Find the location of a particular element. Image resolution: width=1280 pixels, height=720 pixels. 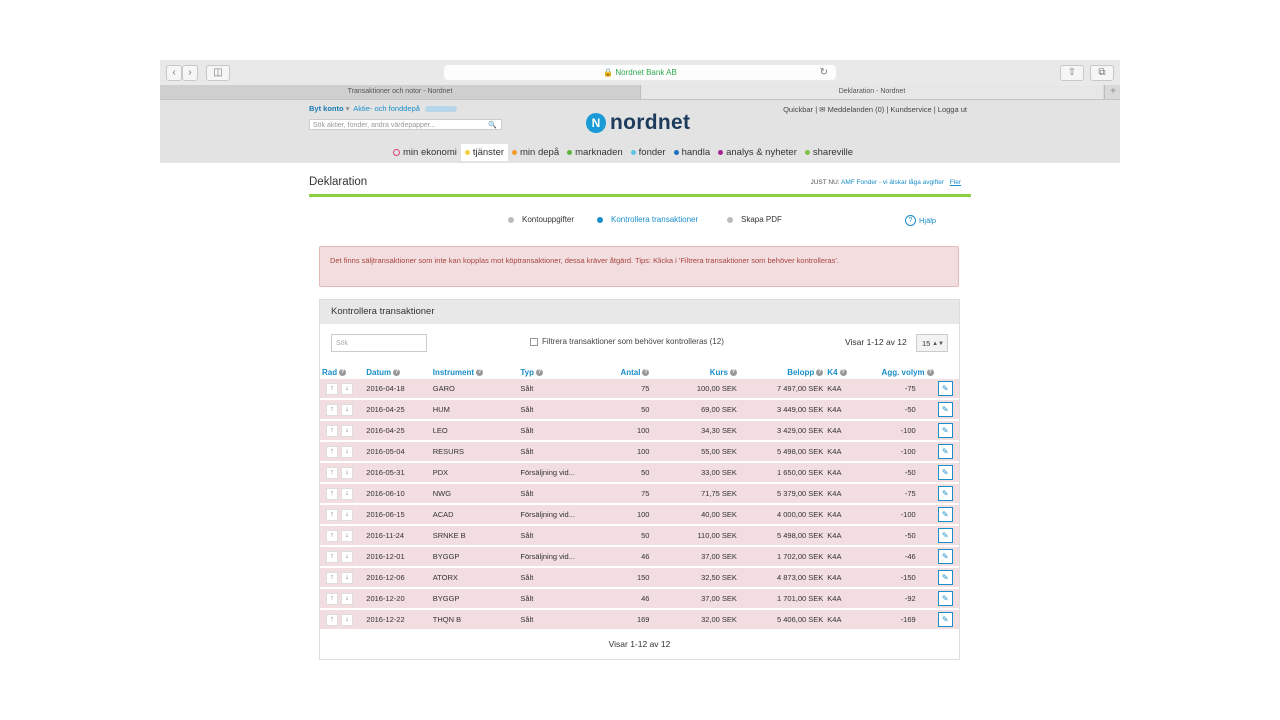

cell-agg: -50 is located at coordinates (895, 410).